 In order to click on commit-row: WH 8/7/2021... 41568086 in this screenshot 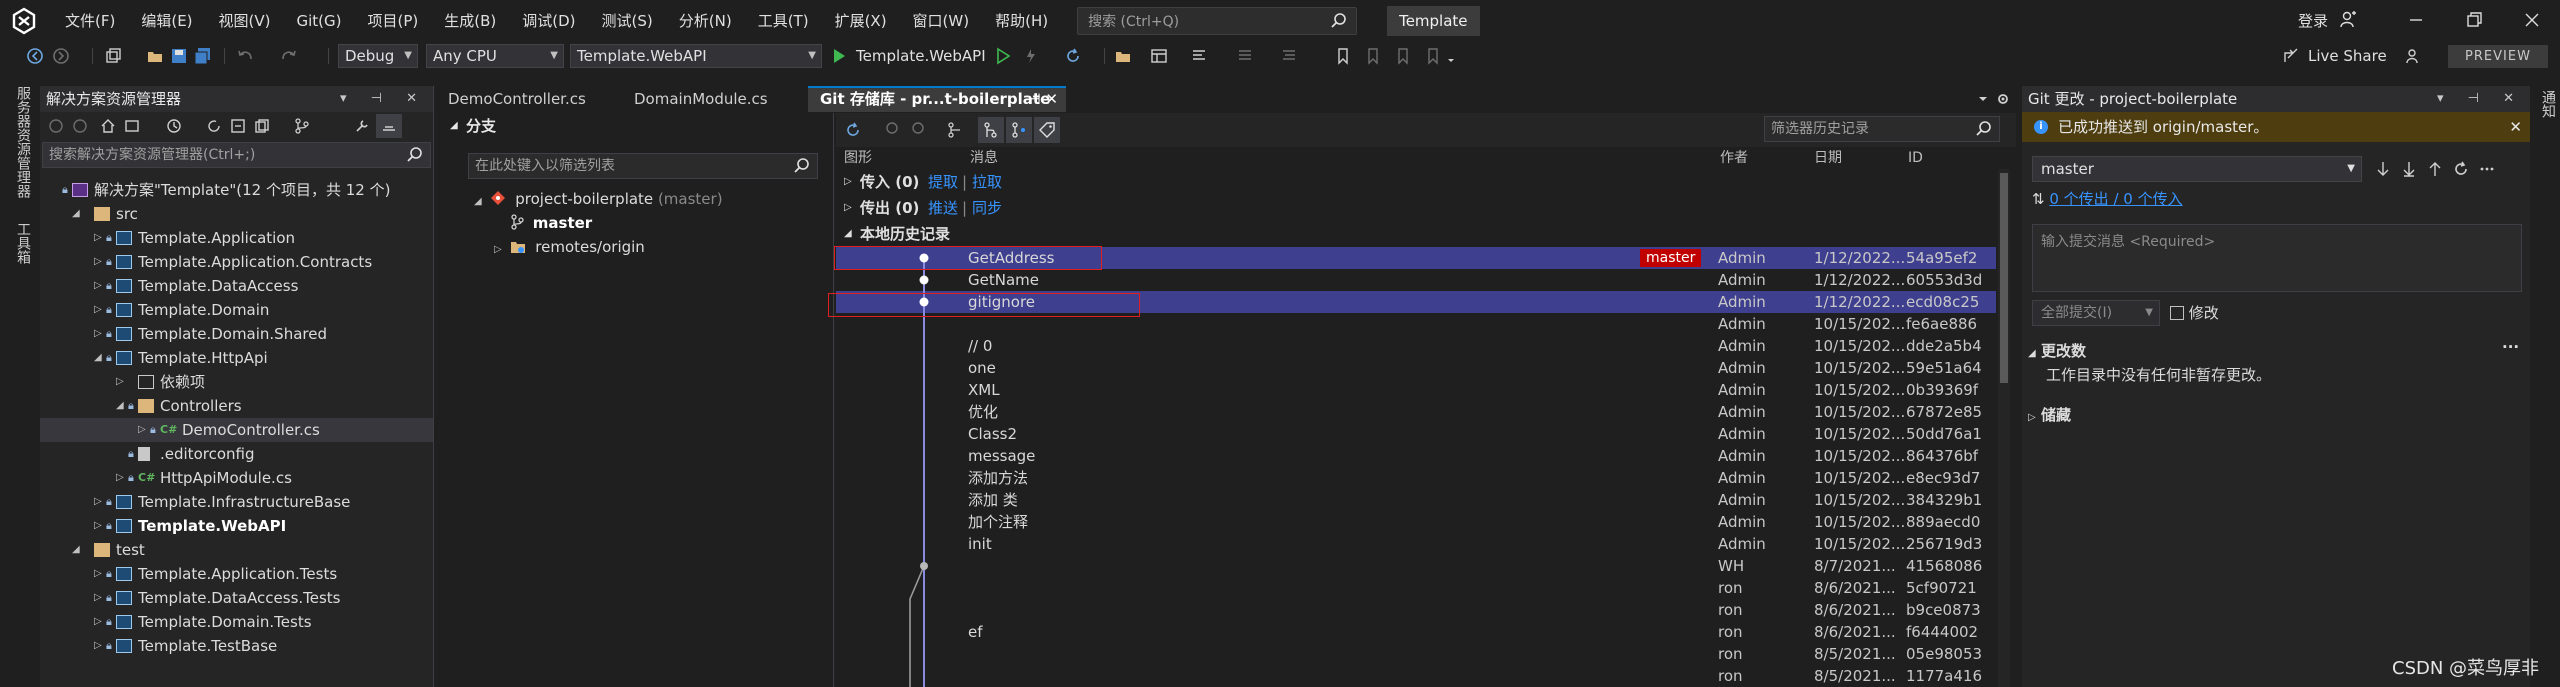, I will do `click(1416, 566)`.